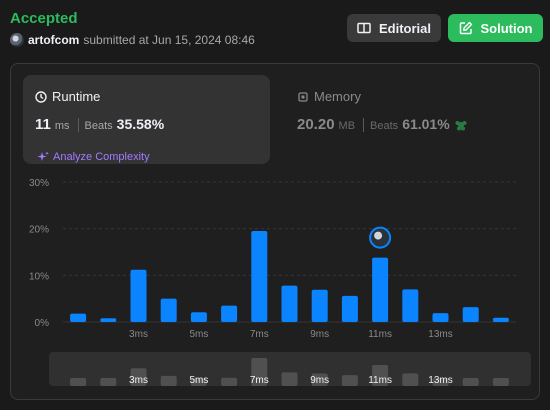 This screenshot has height=410, width=550. Describe the element at coordinates (42, 323) in the screenshot. I see `y-tick-label: 0%` at that location.